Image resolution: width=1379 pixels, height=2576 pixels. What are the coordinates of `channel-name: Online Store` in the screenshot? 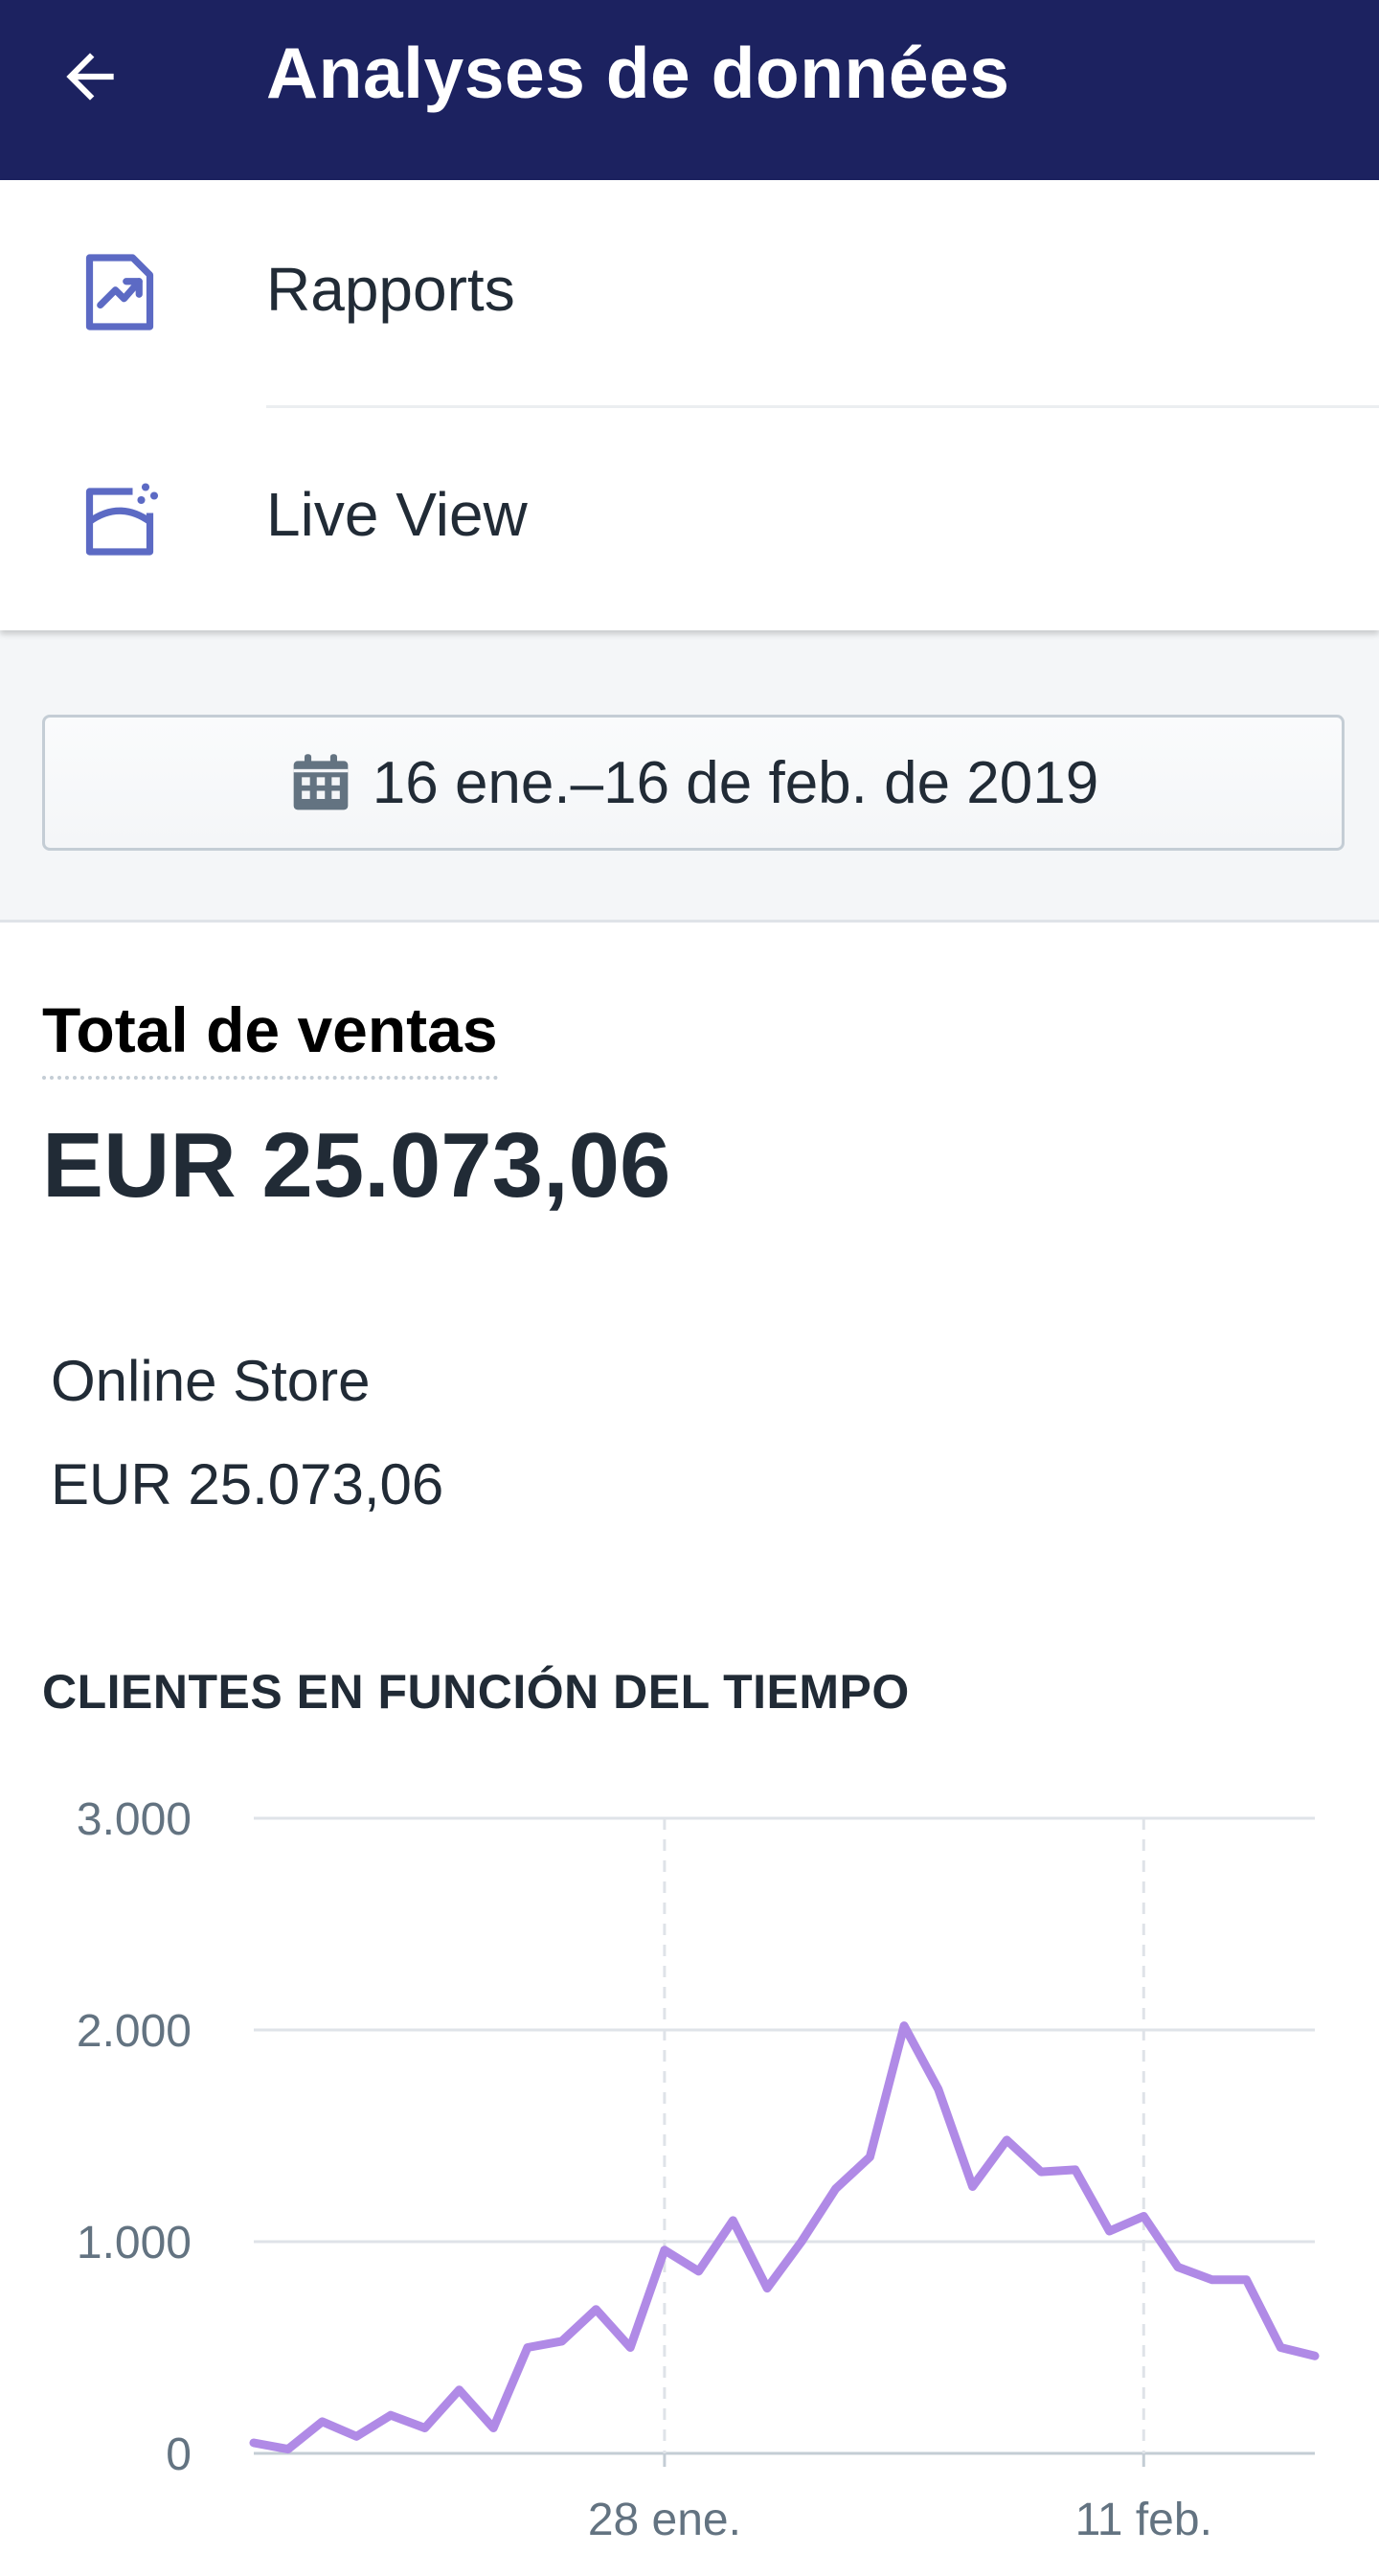 It's located at (211, 1381).